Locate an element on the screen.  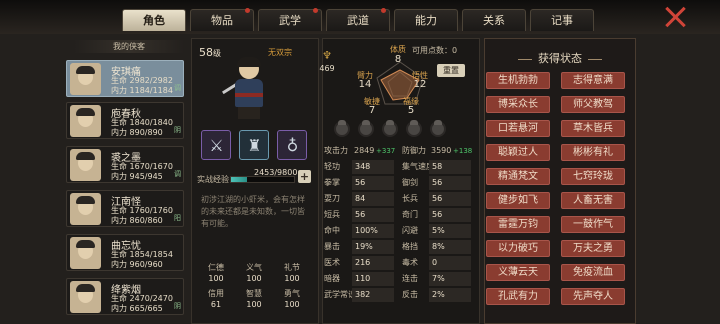
status-badge: 以力破巧 is located at coordinates (518, 248).